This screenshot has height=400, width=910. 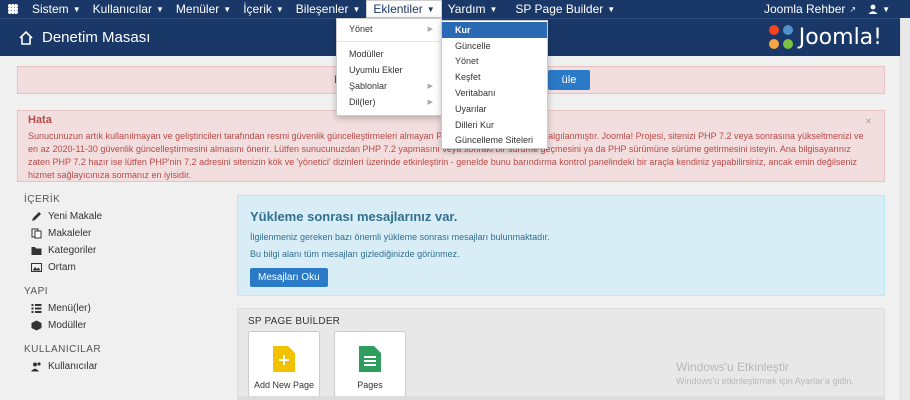 I want to click on submenu-item-dilleri-kur: Dilleri Kur, so click(x=494, y=125).